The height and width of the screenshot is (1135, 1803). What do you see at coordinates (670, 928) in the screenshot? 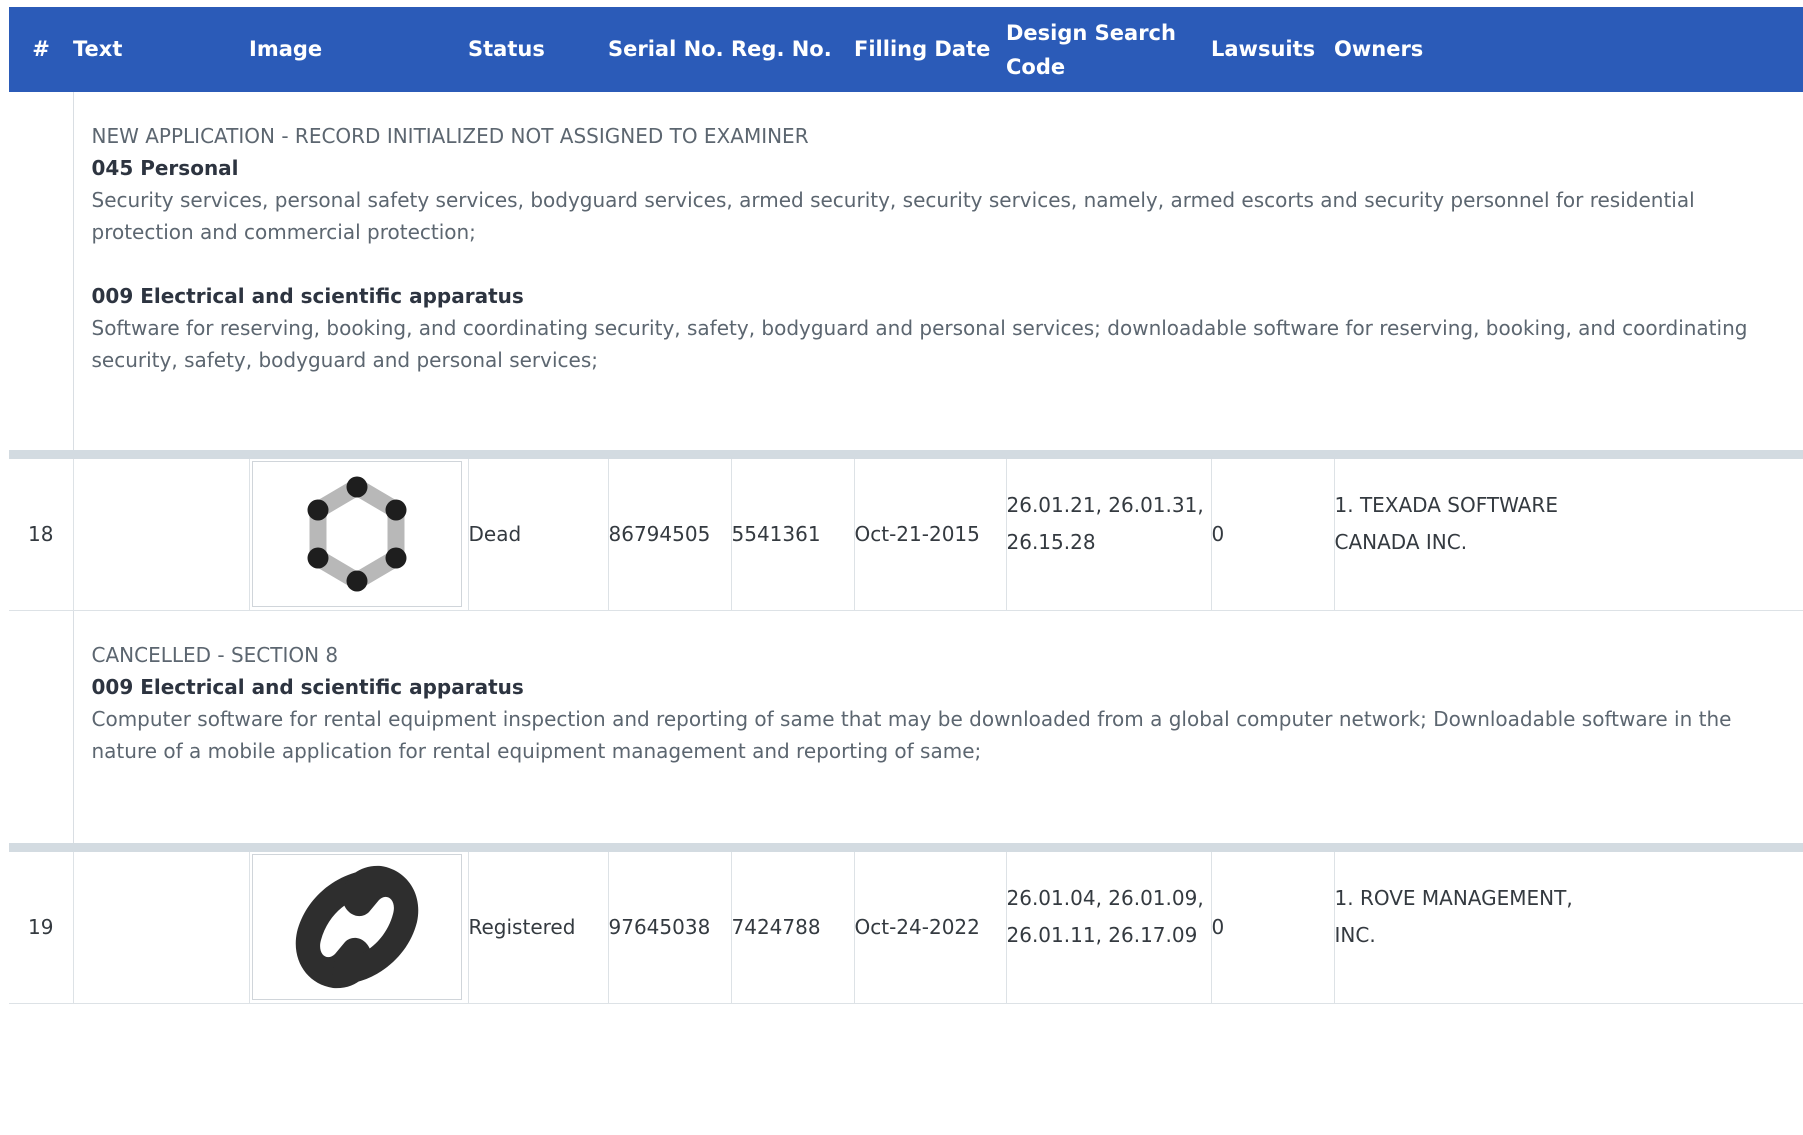
I see `serial-number-link: 97645038` at bounding box center [670, 928].